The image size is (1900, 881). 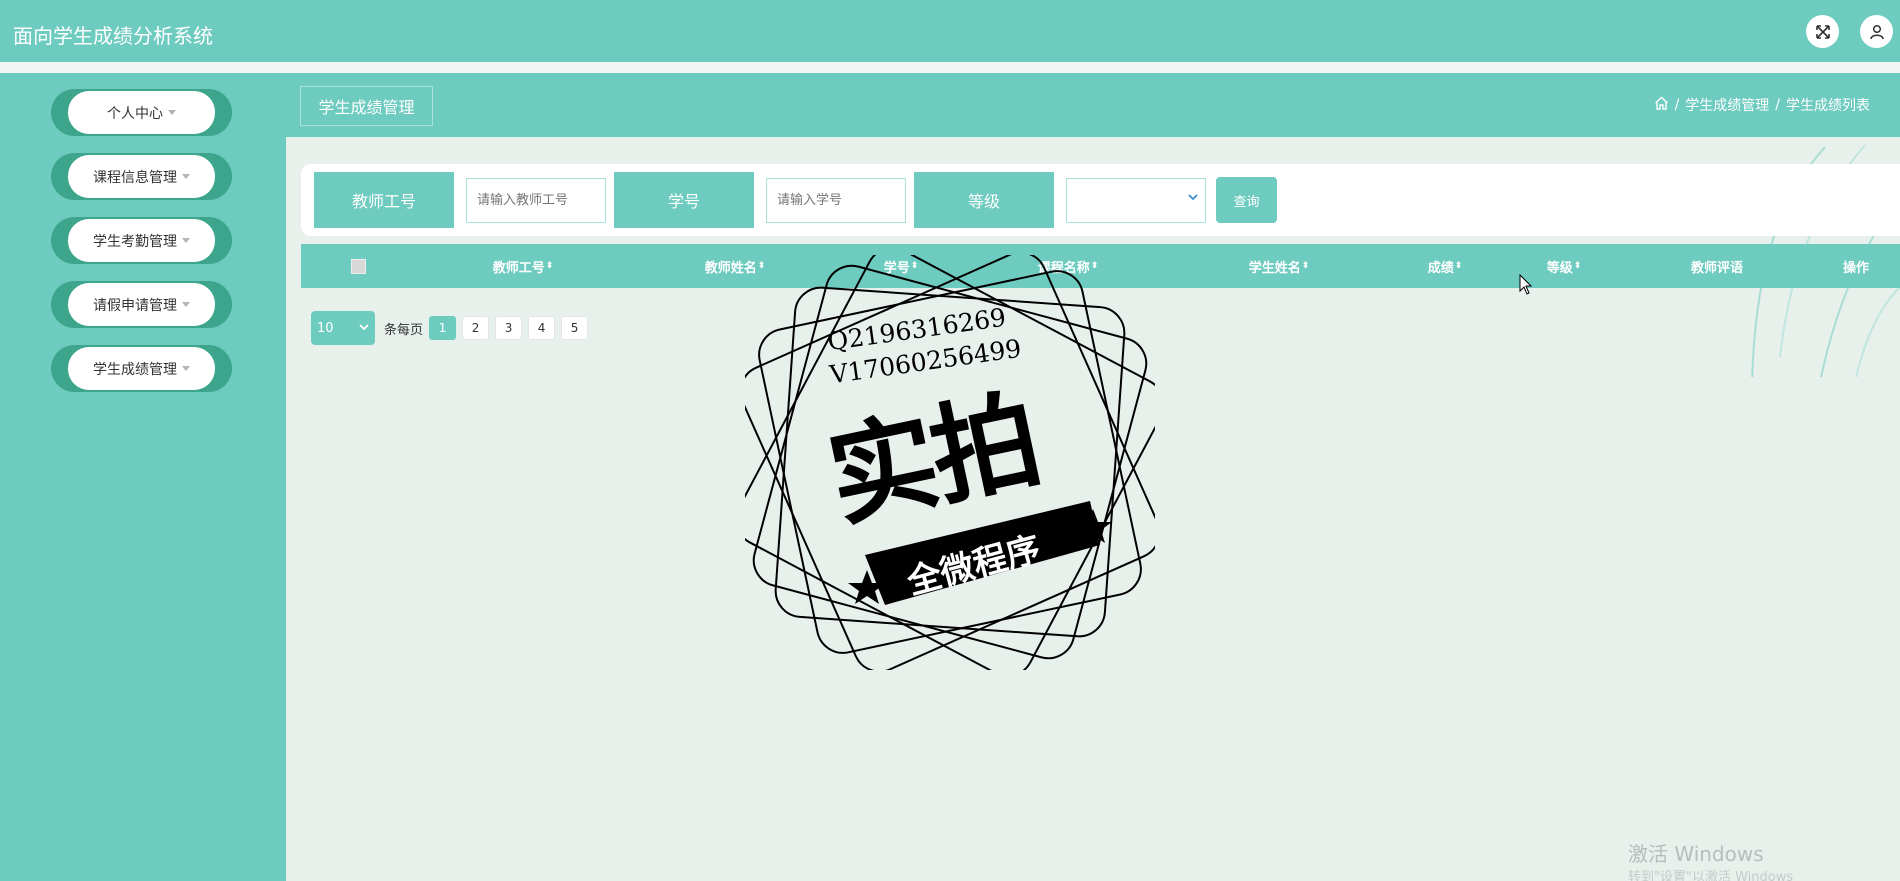 What do you see at coordinates (1828, 106) in the screenshot?
I see `breadcrumb-item: 学生成绩列表` at bounding box center [1828, 106].